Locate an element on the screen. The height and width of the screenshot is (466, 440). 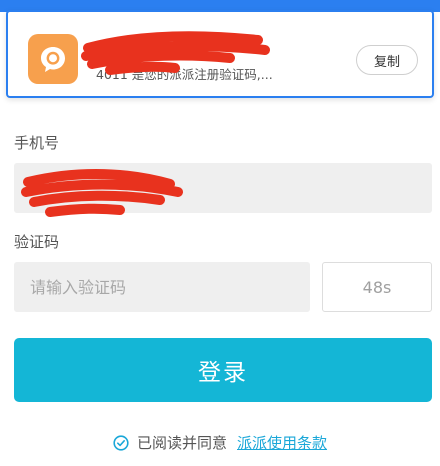
agreement-text: 已阅读并同意 is located at coordinates (181, 443).